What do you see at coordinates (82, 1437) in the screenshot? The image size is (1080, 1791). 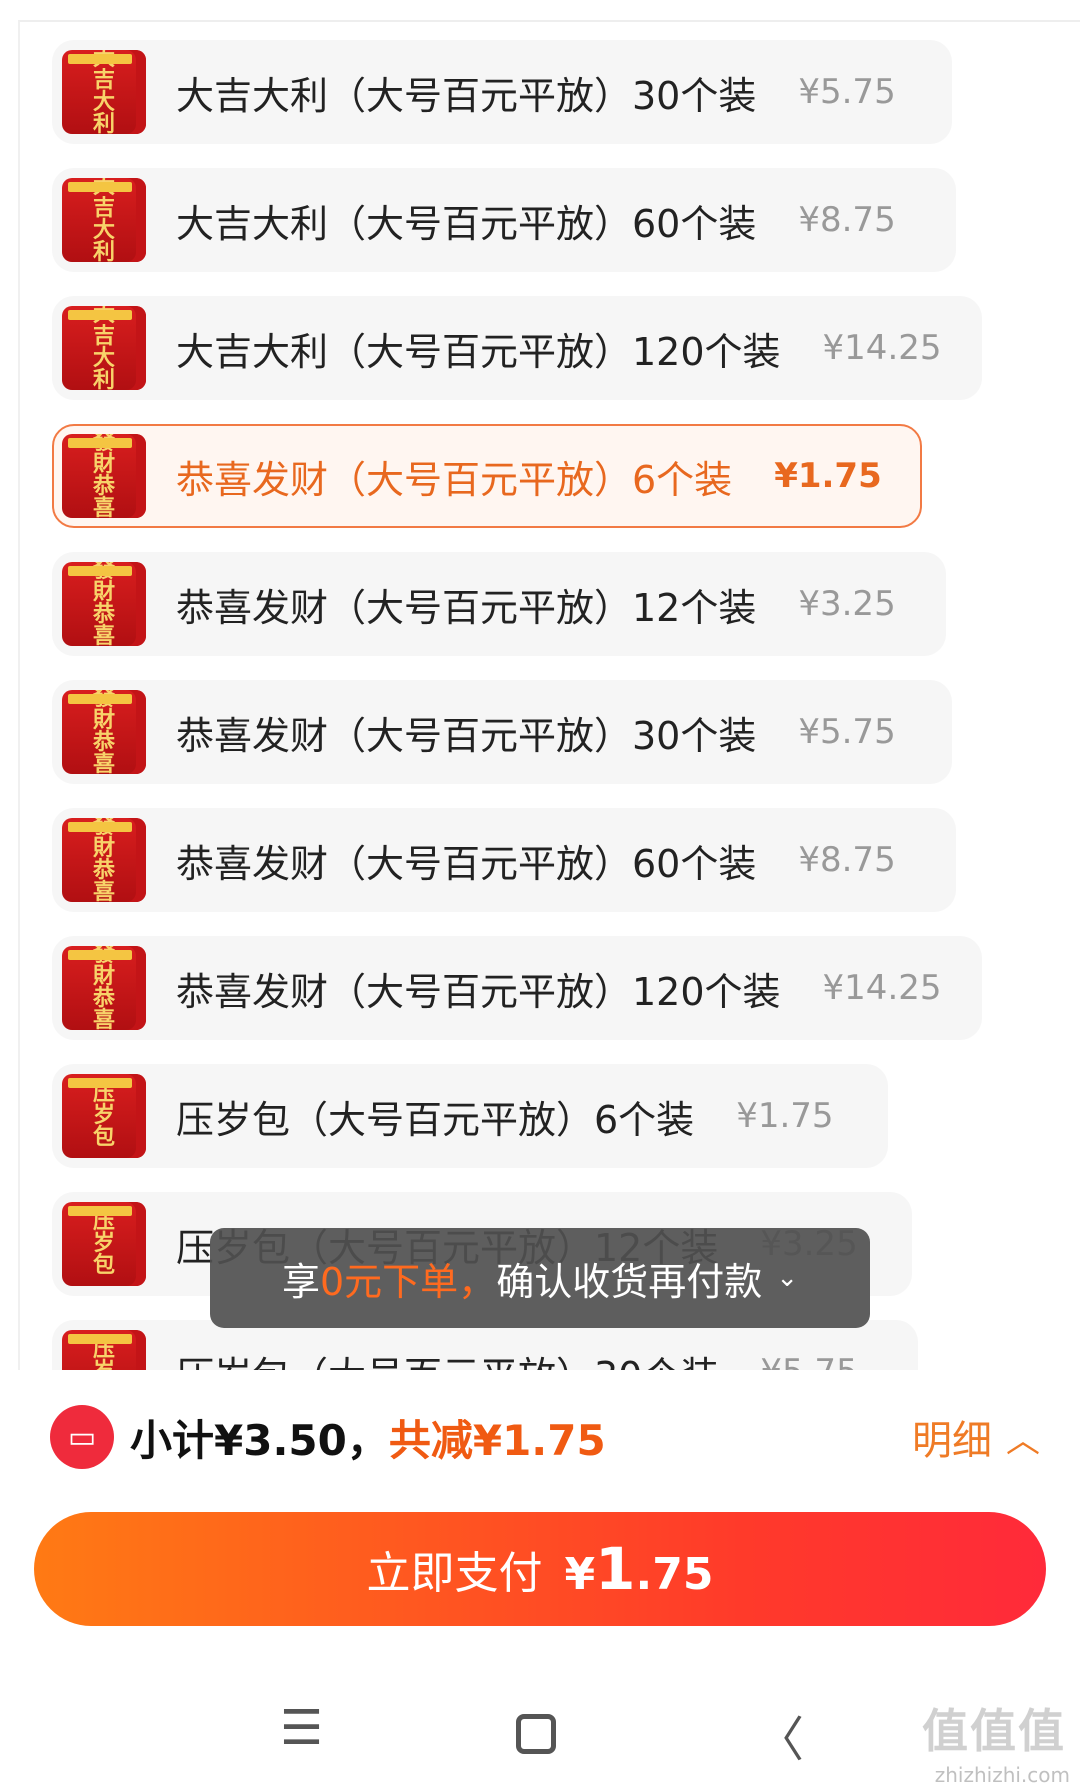 I see `coupon-icon: ▭` at bounding box center [82, 1437].